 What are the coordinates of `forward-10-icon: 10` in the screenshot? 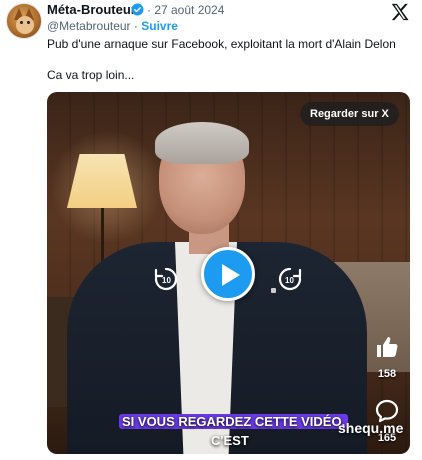 It's located at (290, 279).